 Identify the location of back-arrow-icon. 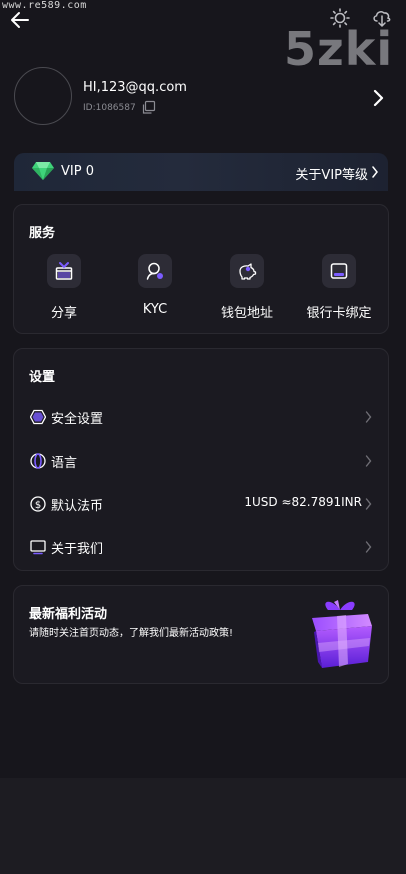
(20, 20).